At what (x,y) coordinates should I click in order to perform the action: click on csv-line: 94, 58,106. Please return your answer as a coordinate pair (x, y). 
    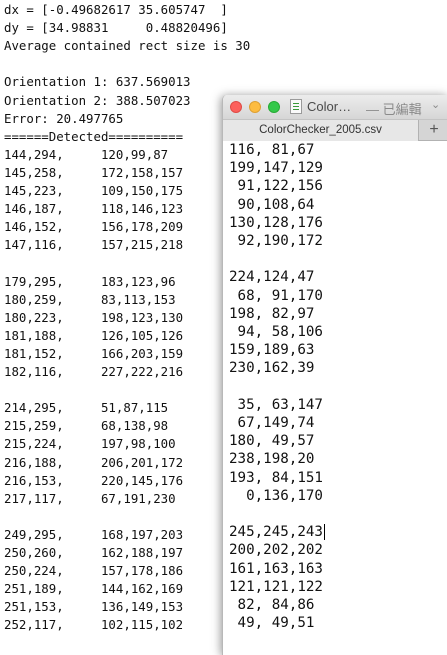
    Looking at the image, I should click on (276, 332).